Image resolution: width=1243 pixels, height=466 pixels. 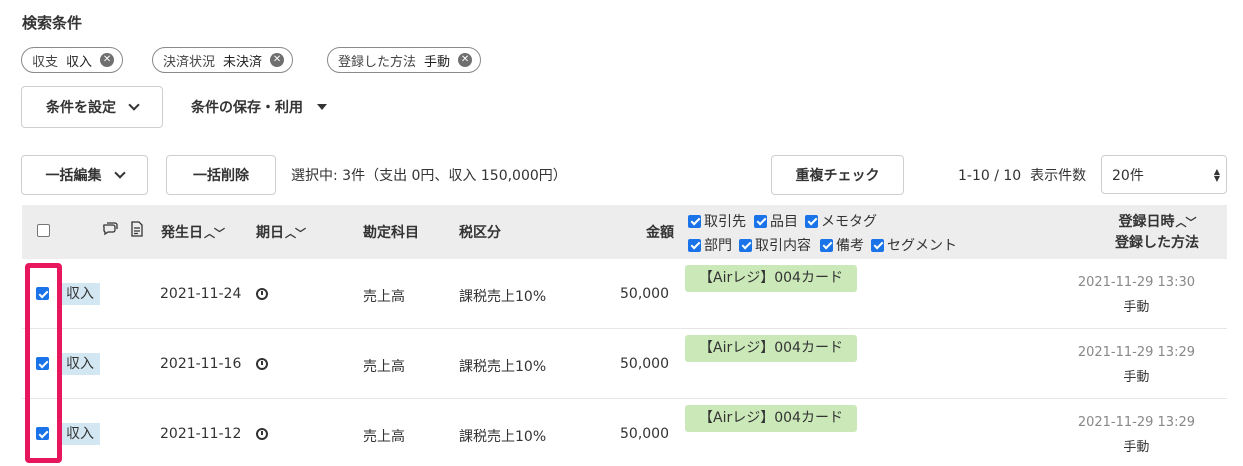 What do you see at coordinates (480, 233) in the screenshot?
I see `tax-header: 税区分` at bounding box center [480, 233].